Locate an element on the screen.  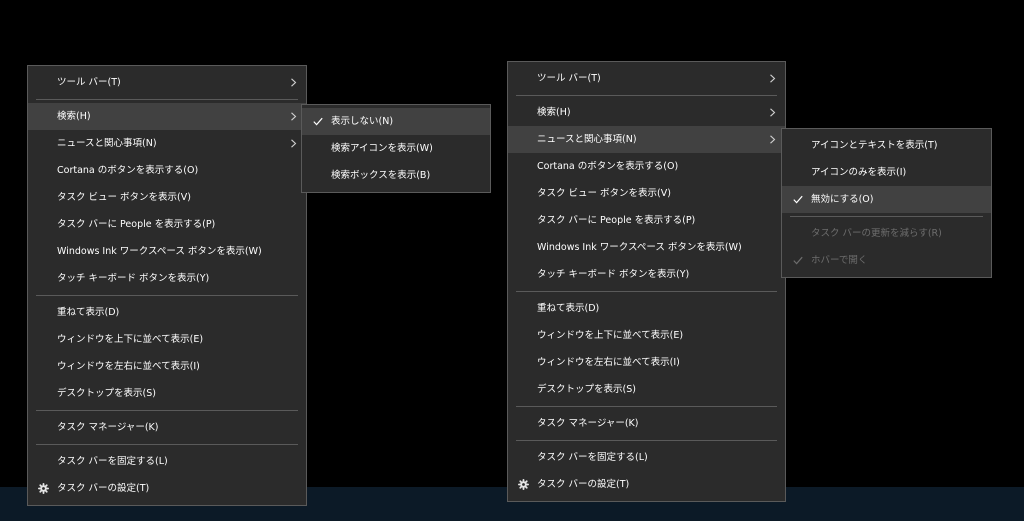
submenu-item-turn-off: 無効にする(O) is located at coordinates (886, 199).